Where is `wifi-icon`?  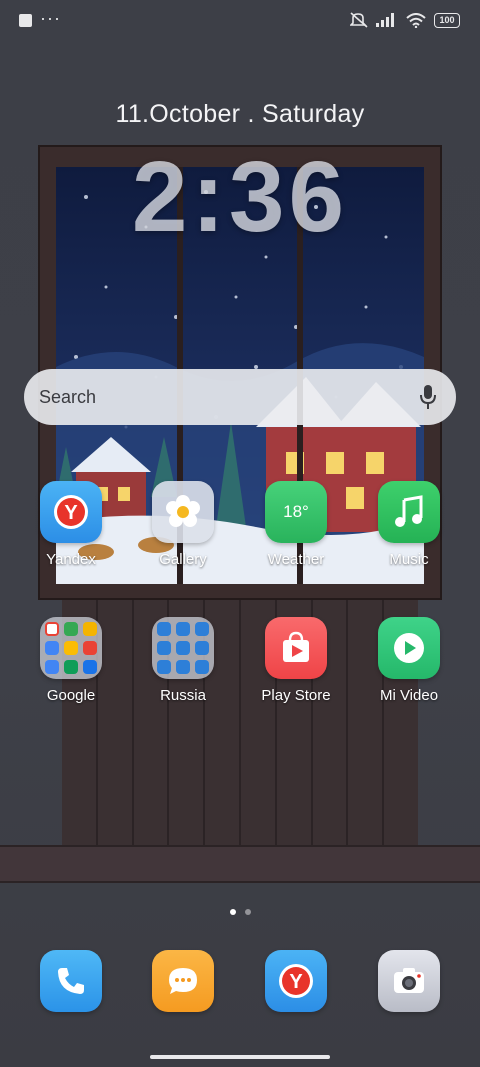
wifi-icon is located at coordinates (416, 20).